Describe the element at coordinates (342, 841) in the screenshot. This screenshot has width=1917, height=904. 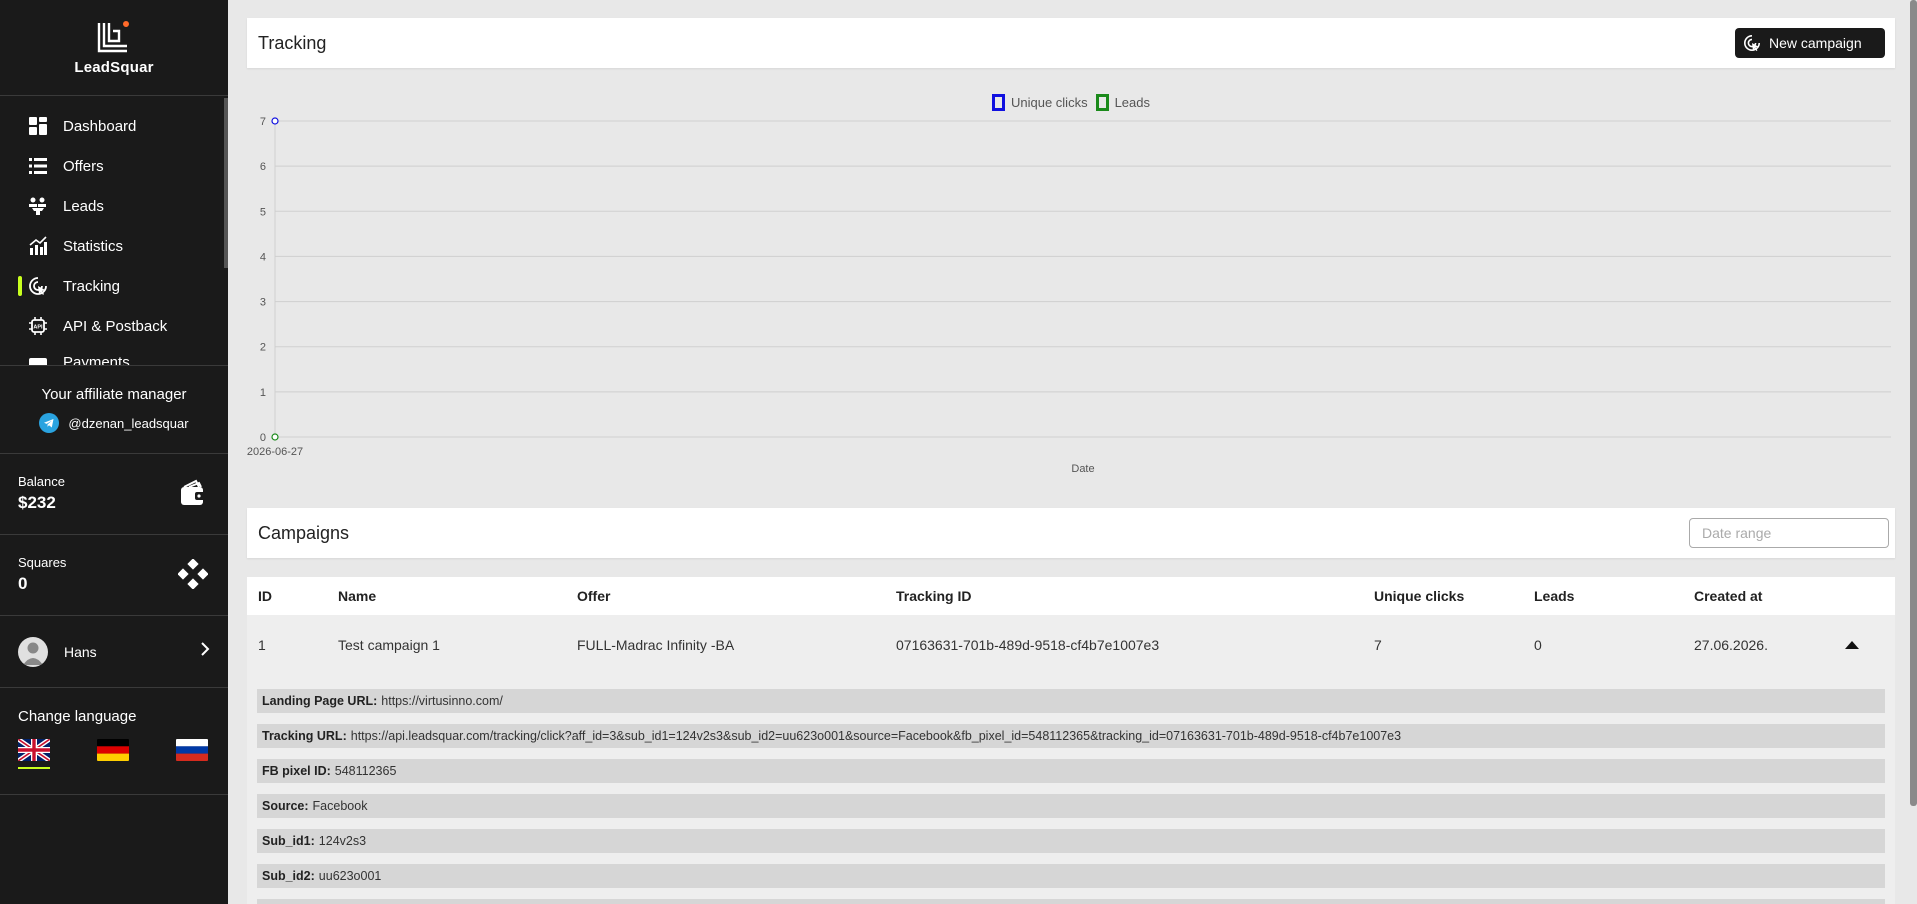
I see `detail-value: 124v2s3` at that location.